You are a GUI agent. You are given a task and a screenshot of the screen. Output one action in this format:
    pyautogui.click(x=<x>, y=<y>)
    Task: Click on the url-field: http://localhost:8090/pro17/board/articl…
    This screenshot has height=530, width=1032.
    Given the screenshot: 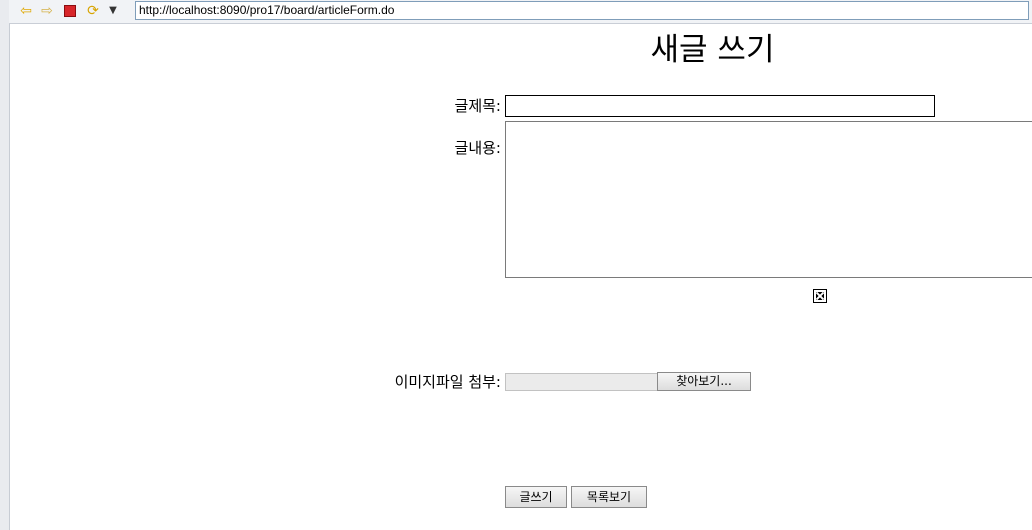 What is the action you would take?
    pyautogui.click(x=582, y=10)
    